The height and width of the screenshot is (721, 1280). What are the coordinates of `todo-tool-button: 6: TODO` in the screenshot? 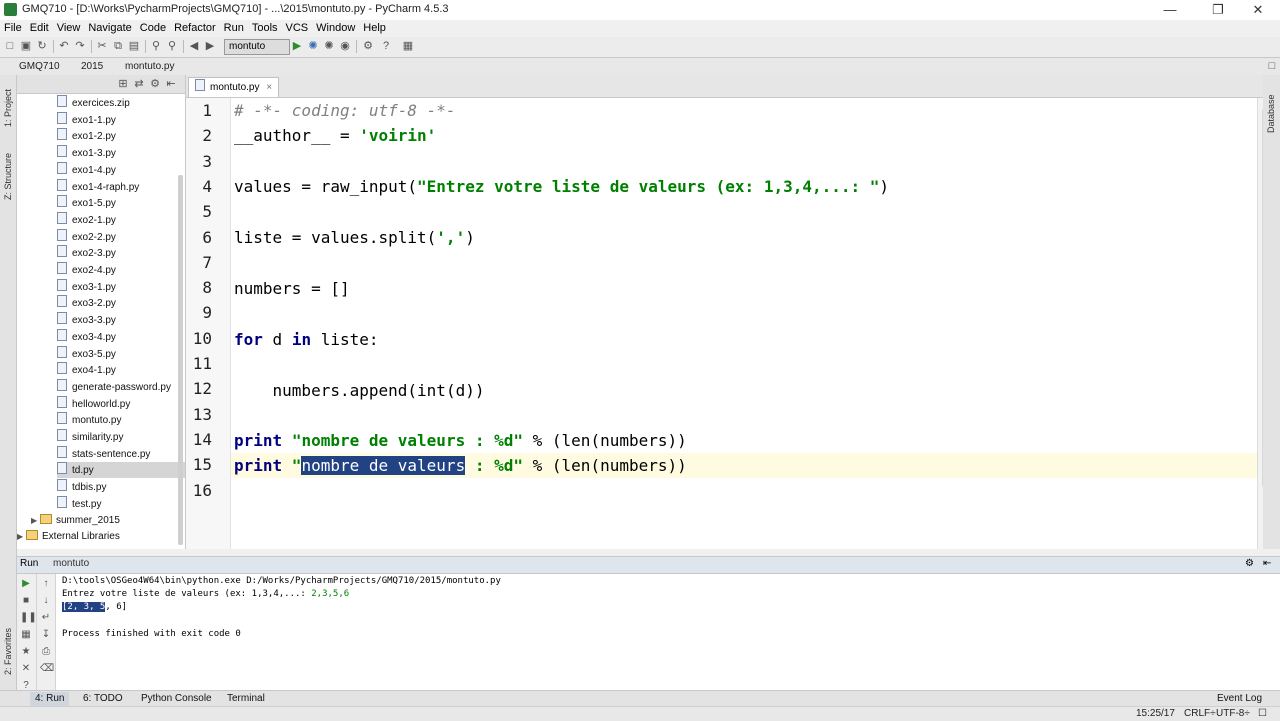 It's located at (103, 699).